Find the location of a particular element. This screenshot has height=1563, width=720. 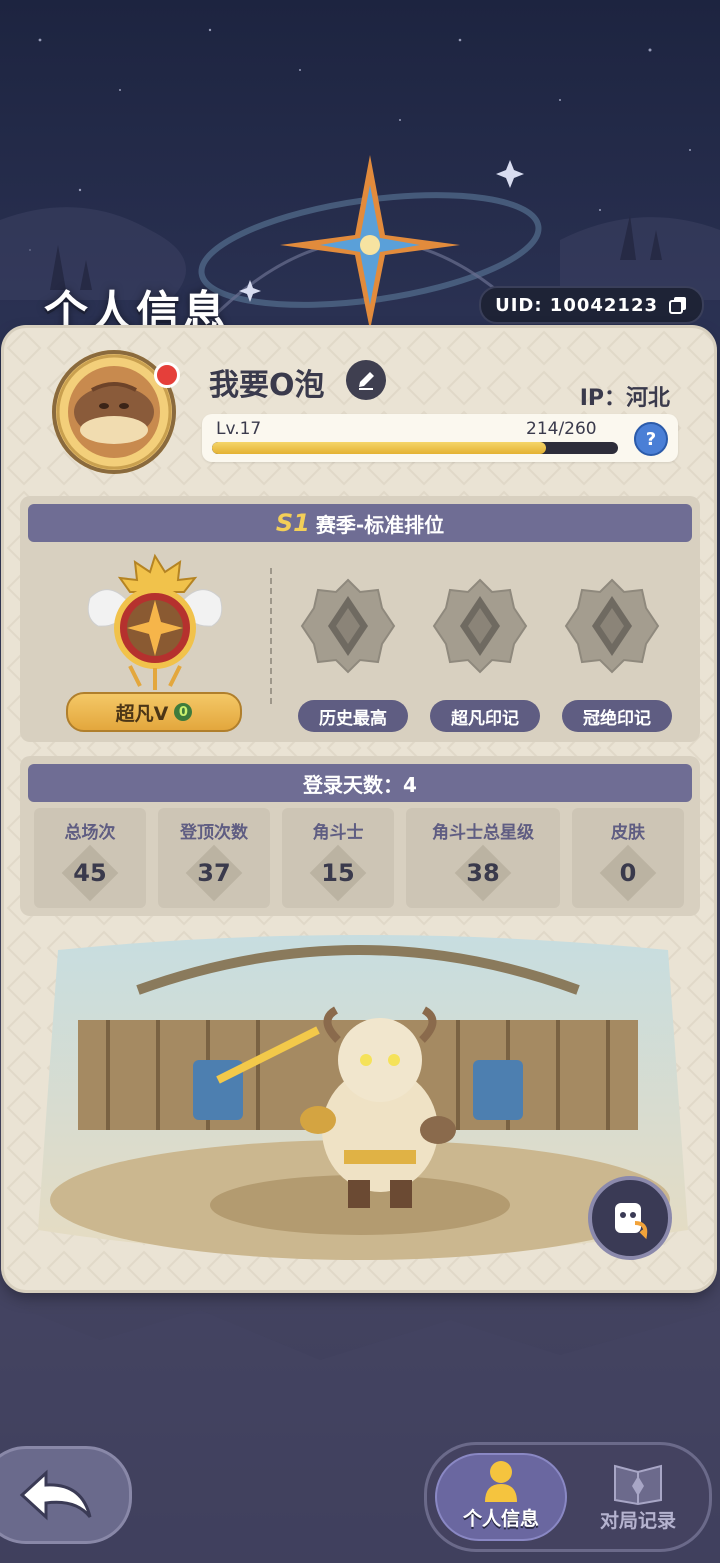

level-help-button: ? is located at coordinates (651, 439).